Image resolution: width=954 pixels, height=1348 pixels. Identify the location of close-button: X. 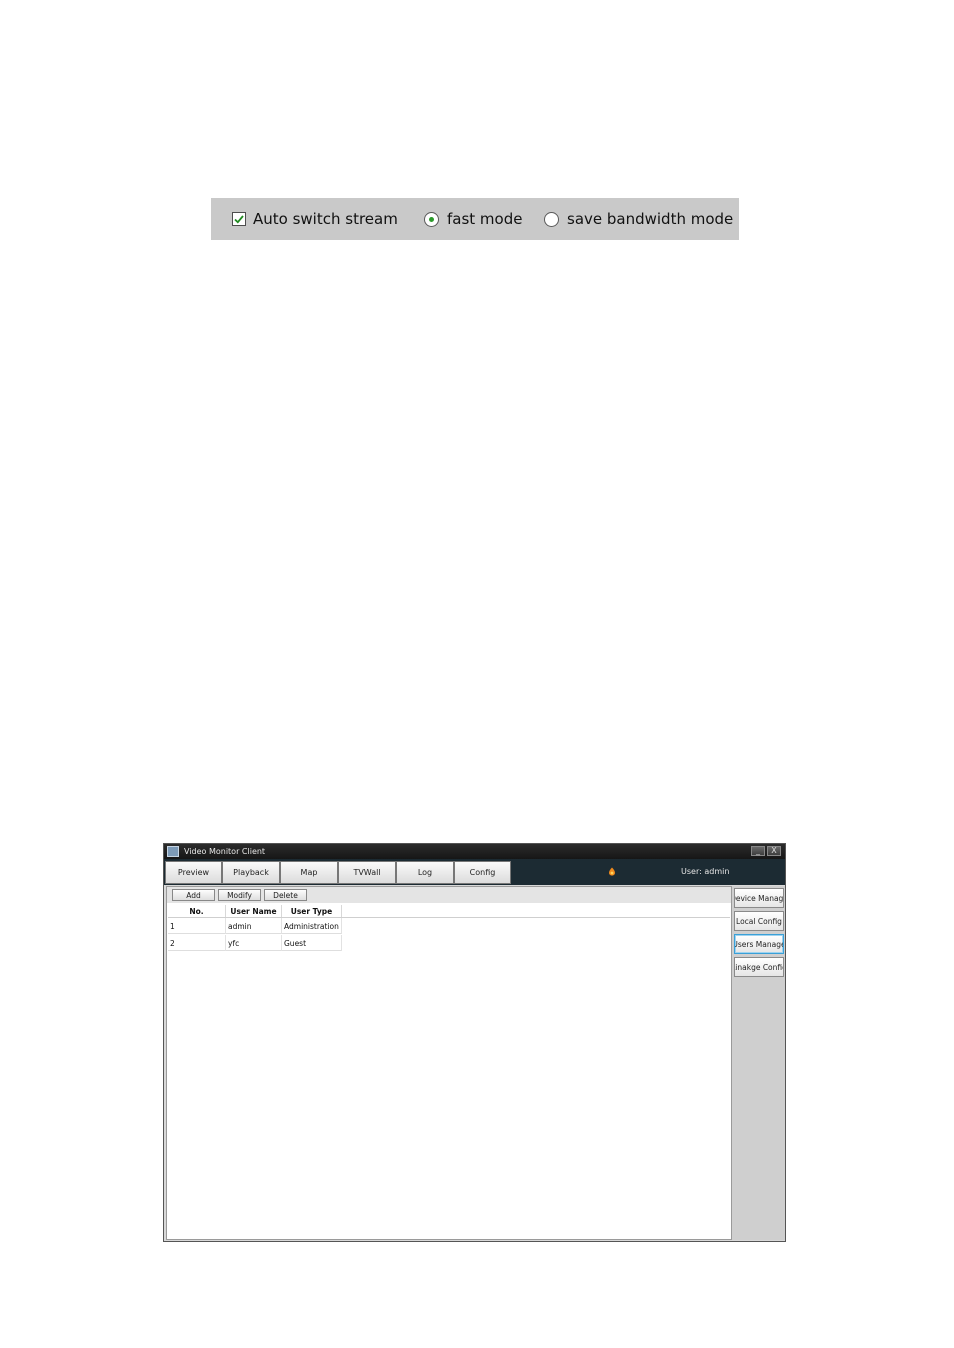
(774, 851).